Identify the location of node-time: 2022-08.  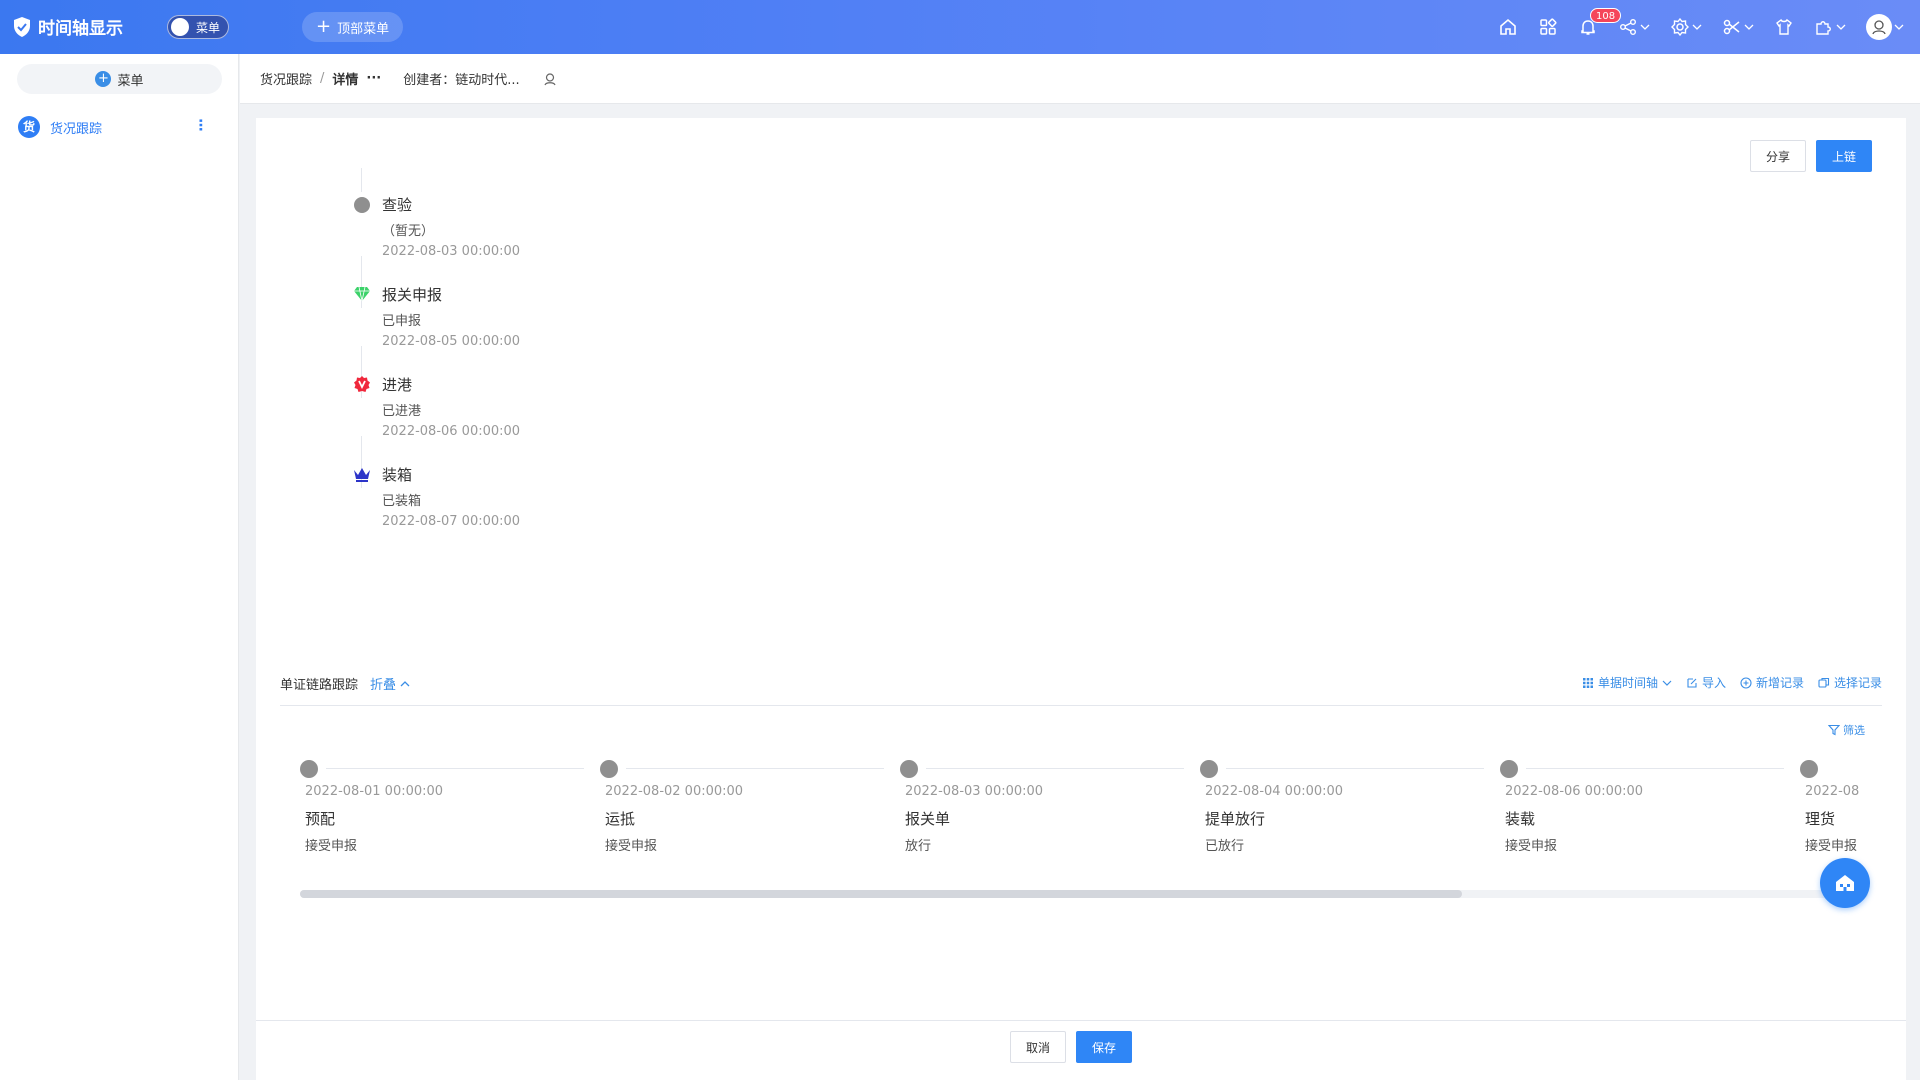
(1832, 791).